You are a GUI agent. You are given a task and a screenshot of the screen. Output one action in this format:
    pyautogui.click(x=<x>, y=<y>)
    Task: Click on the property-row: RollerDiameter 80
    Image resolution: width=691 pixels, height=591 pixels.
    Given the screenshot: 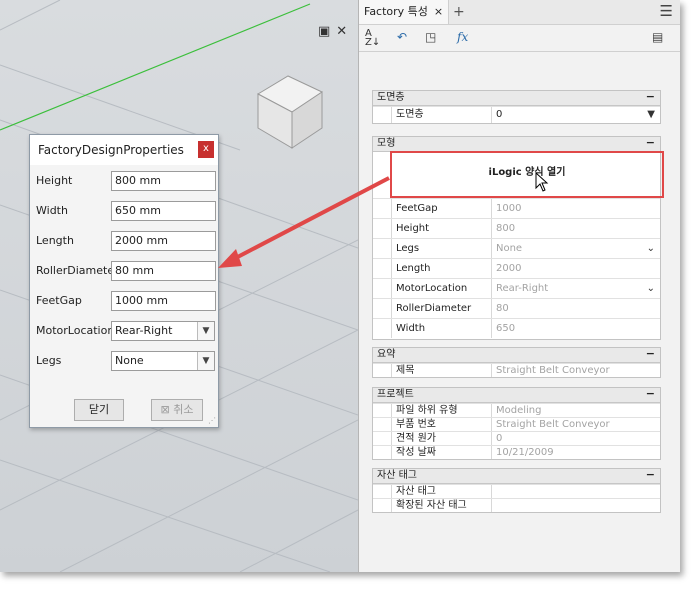 What is the action you would take?
    pyautogui.click(x=516, y=308)
    